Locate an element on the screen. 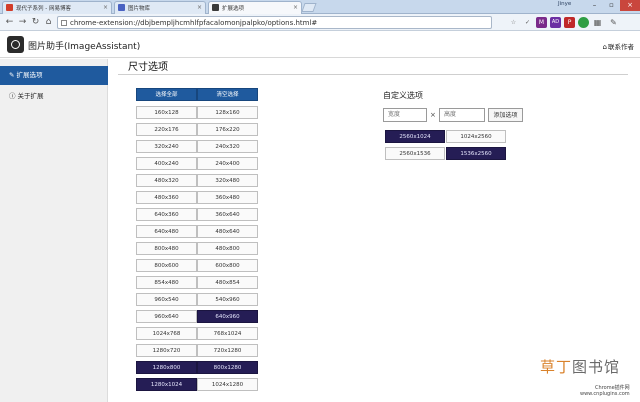 Image resolution: width=640 pixels, height=402 pixels. size-option: 128x160 is located at coordinates (227, 112).